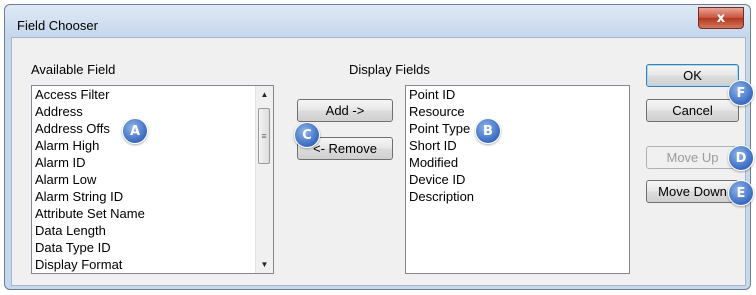 Image resolution: width=756 pixels, height=295 pixels. Describe the element at coordinates (57, 25) in the screenshot. I see `window-title: Field Chooser` at that location.